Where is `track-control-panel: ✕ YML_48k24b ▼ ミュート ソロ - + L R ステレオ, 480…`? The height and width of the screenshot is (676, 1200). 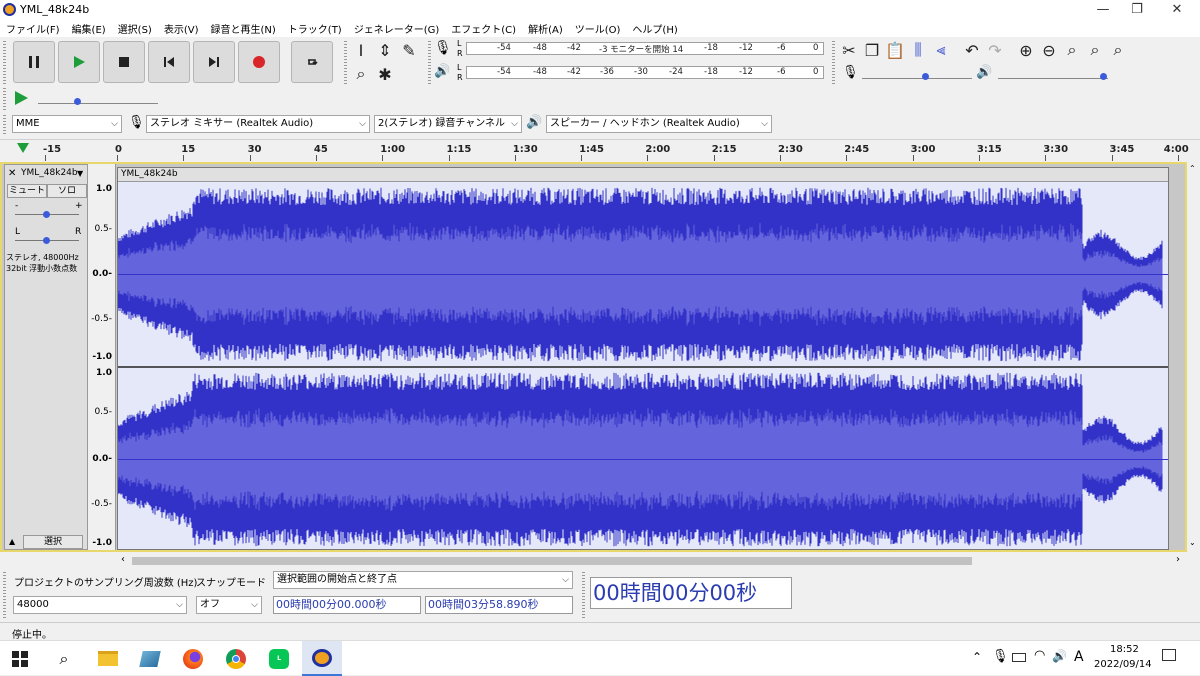 track-control-panel: ✕ YML_48k24b ▼ ミュート ソロ - + L R ステレオ, 480… is located at coordinates (46, 357).